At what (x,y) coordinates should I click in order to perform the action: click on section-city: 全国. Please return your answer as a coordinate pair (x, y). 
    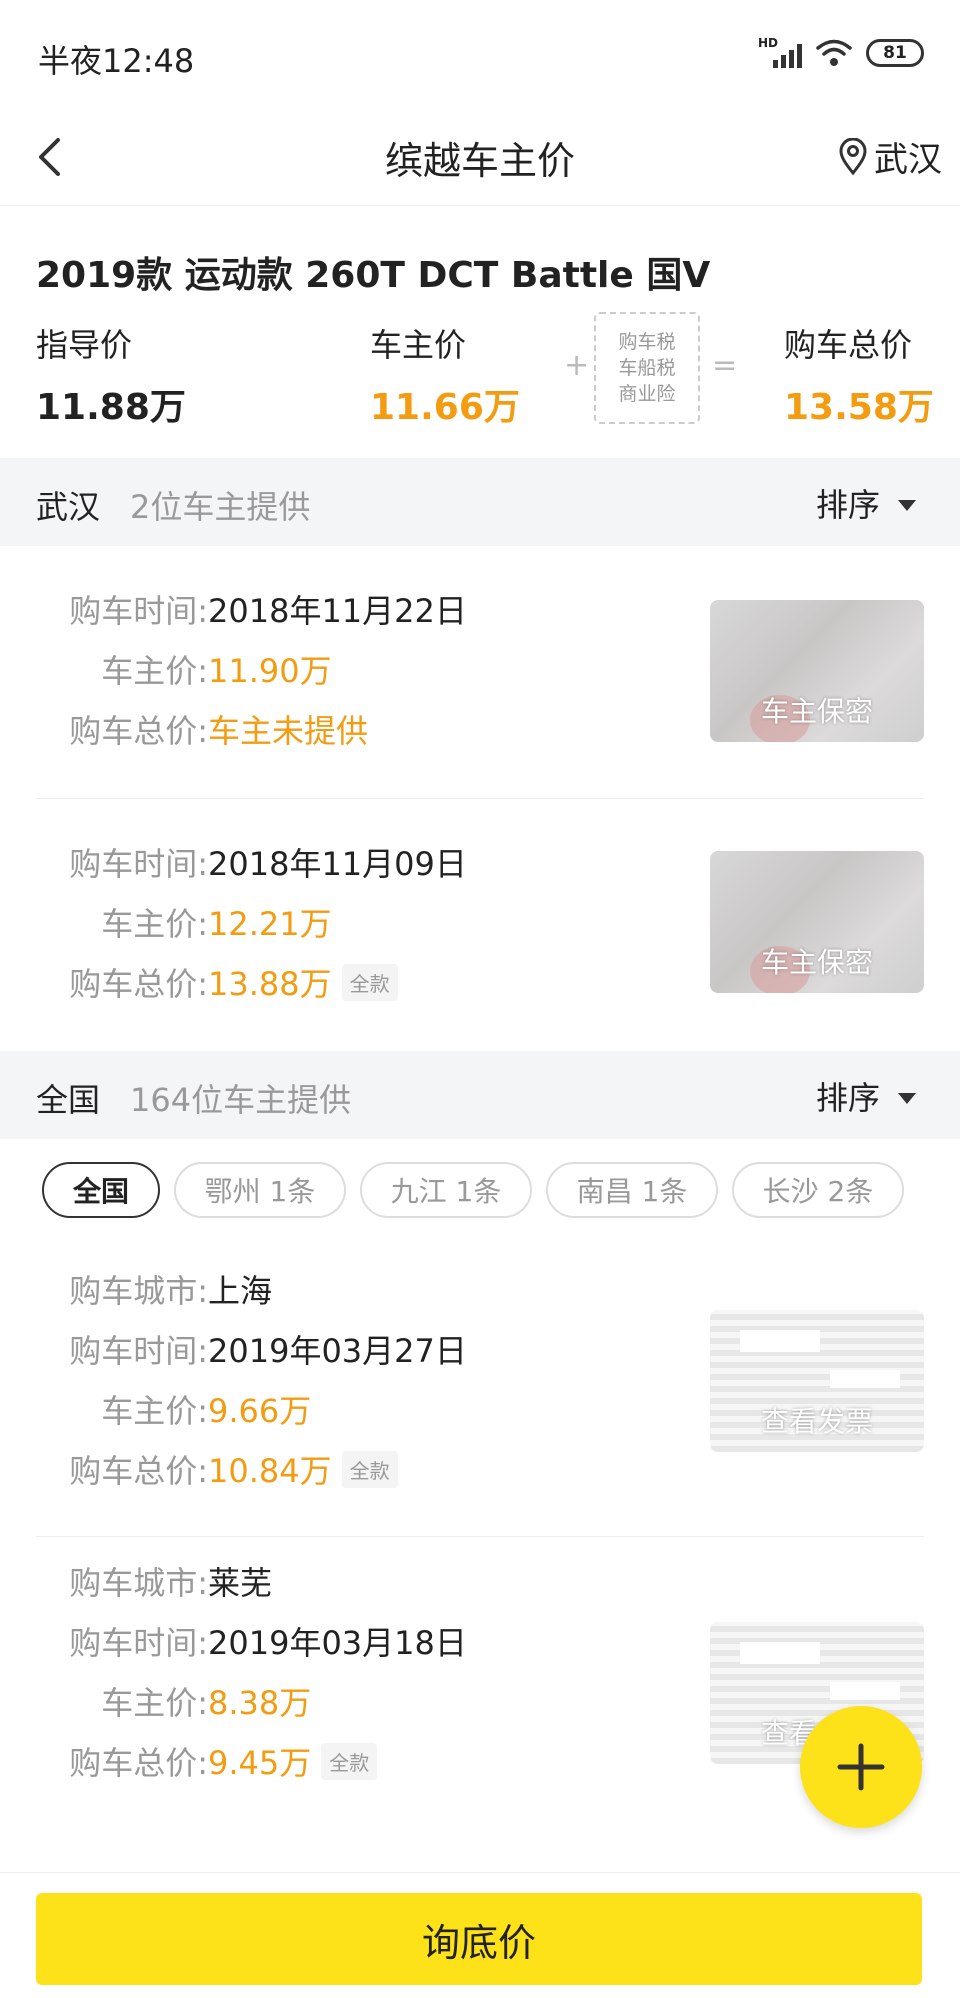
    Looking at the image, I should click on (68, 1100).